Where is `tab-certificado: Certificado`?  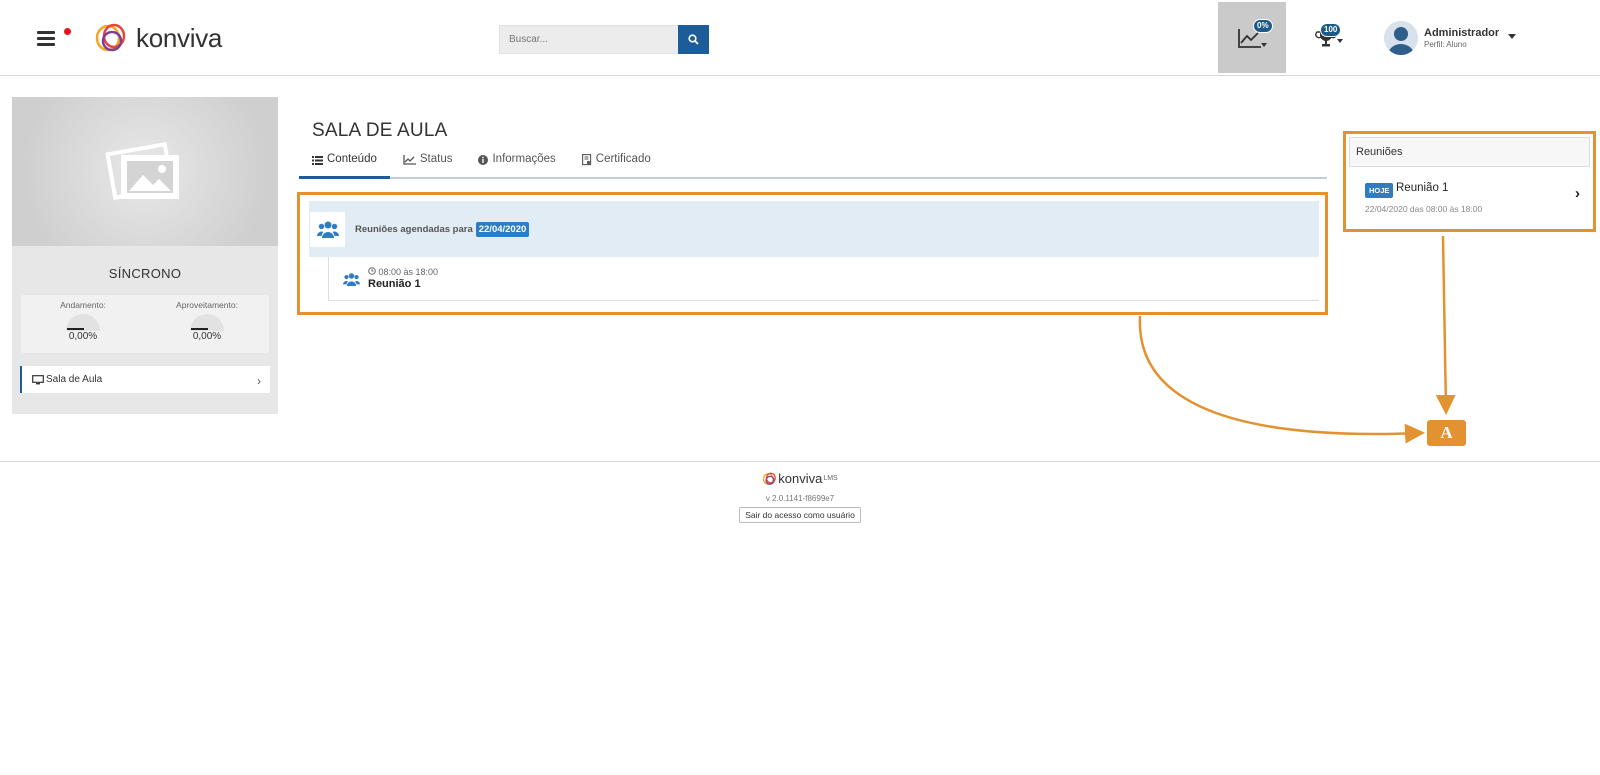
tab-certificado: Certificado is located at coordinates (616, 163).